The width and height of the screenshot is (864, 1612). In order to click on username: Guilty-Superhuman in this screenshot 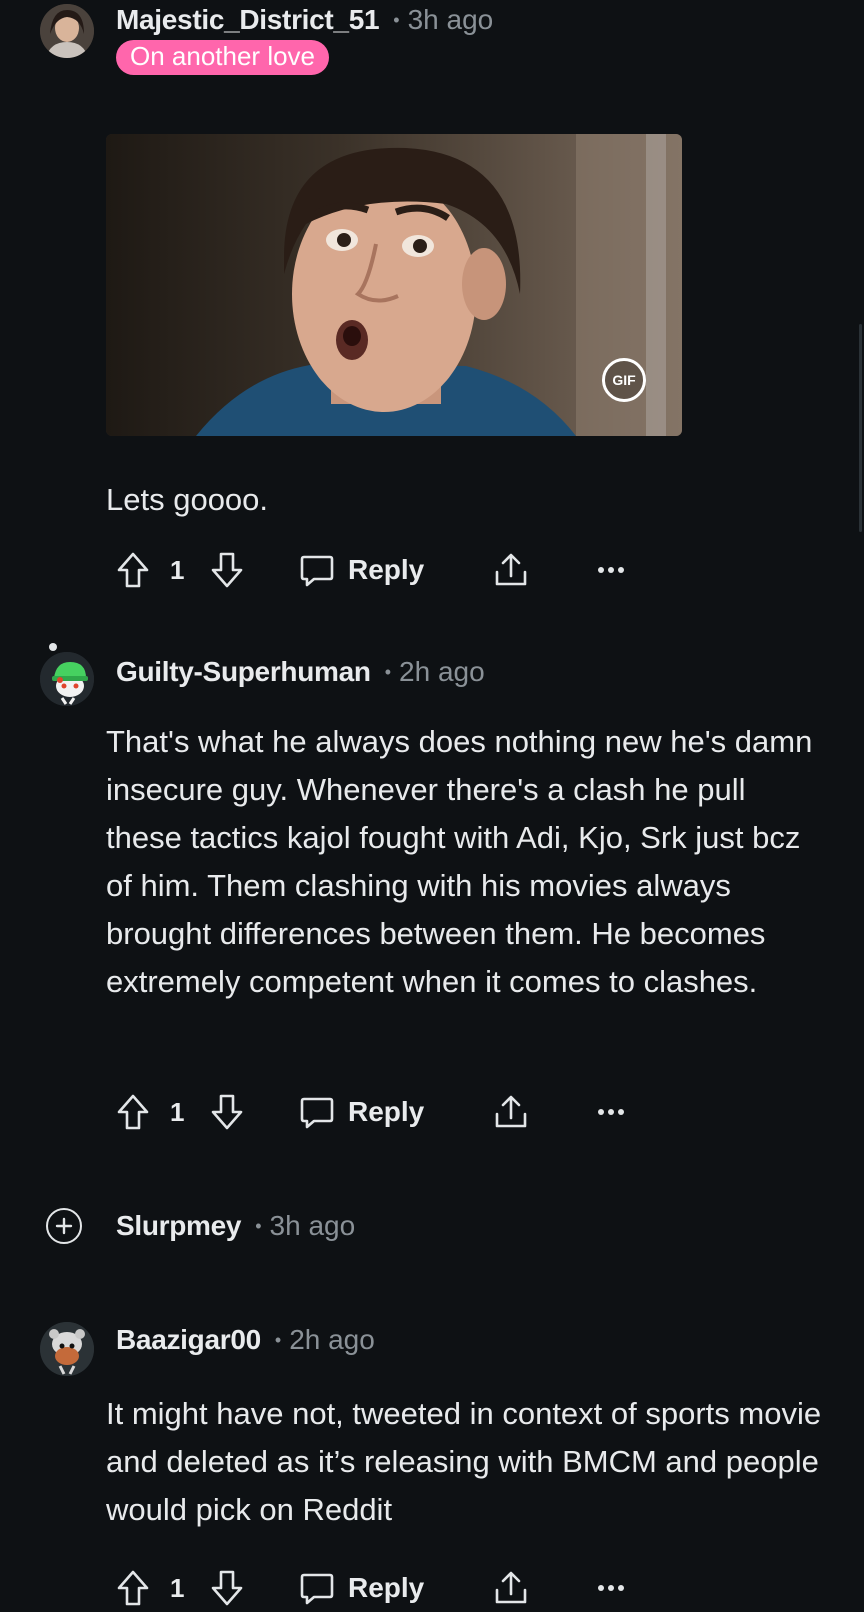, I will do `click(243, 672)`.